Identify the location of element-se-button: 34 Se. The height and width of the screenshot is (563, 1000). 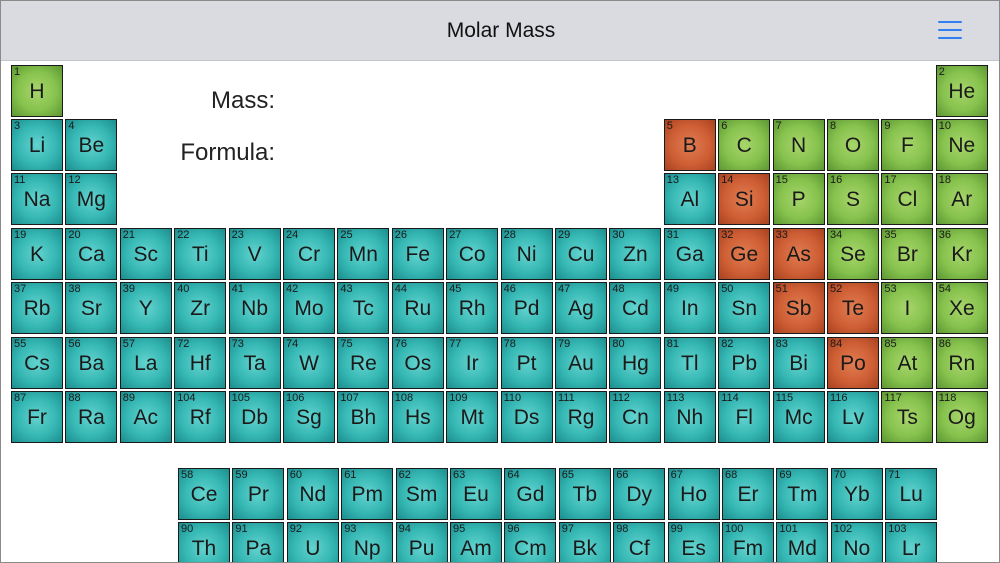
(853, 254).